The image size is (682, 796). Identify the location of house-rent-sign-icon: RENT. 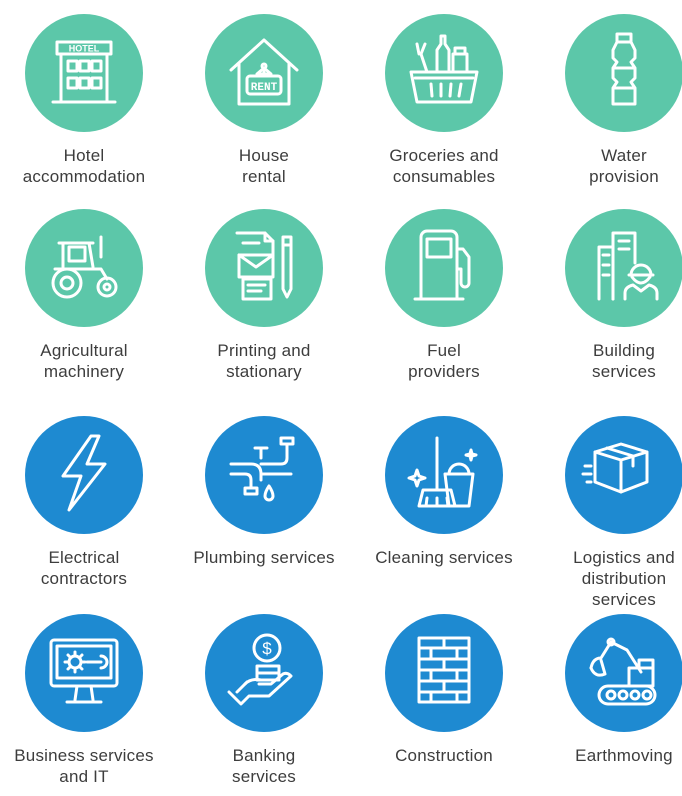
(264, 73).